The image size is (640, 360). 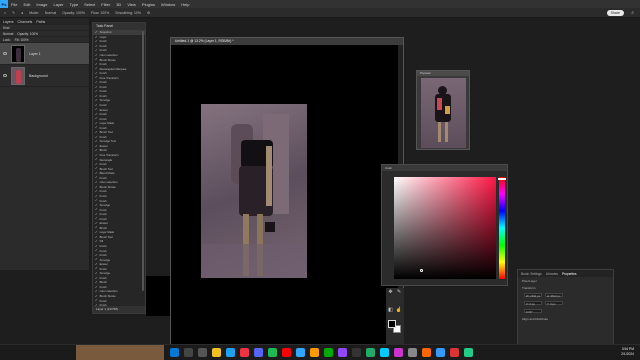 What do you see at coordinates (27, 34) in the screenshot?
I see `layer-opacity-field: Opacity: 100%` at bounding box center [27, 34].